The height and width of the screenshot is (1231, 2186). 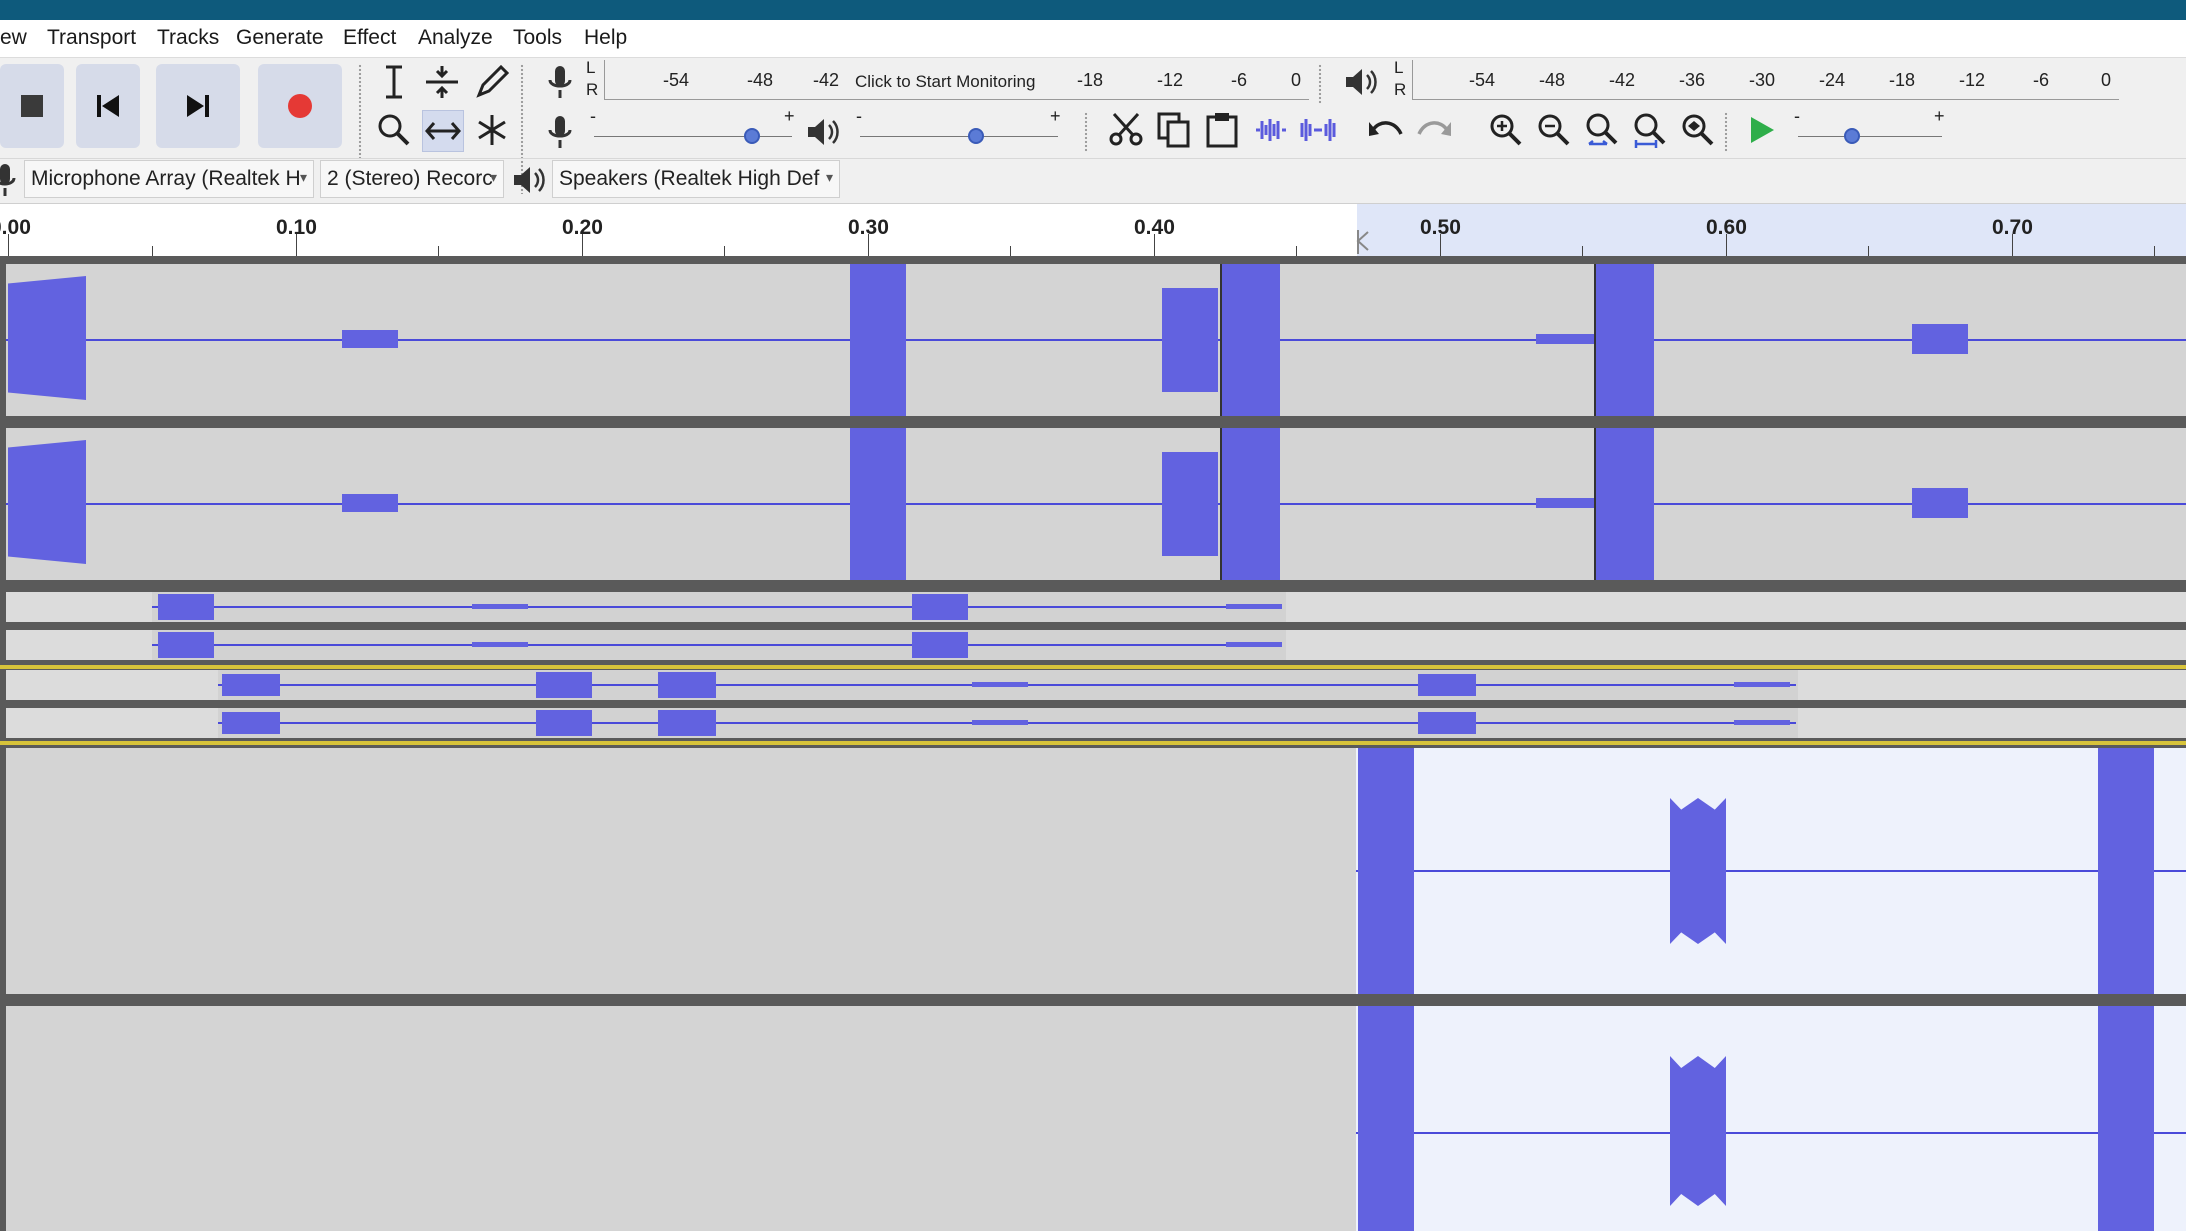 I want to click on recording-volume-slider: - +, so click(x=695, y=129).